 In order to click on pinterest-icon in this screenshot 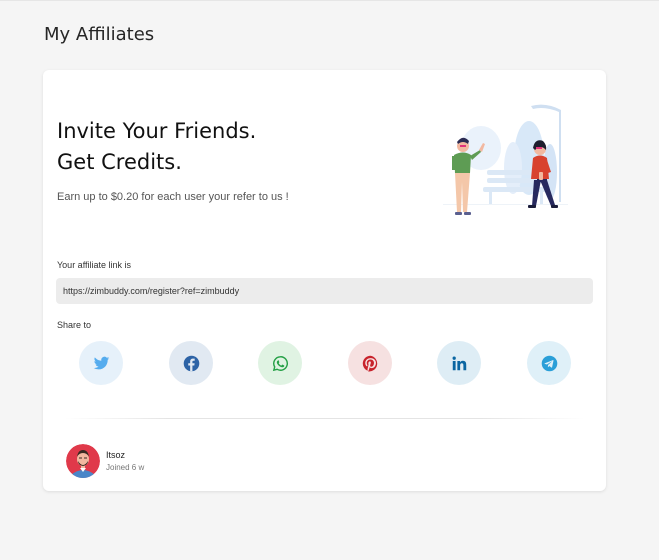, I will do `click(369, 363)`.